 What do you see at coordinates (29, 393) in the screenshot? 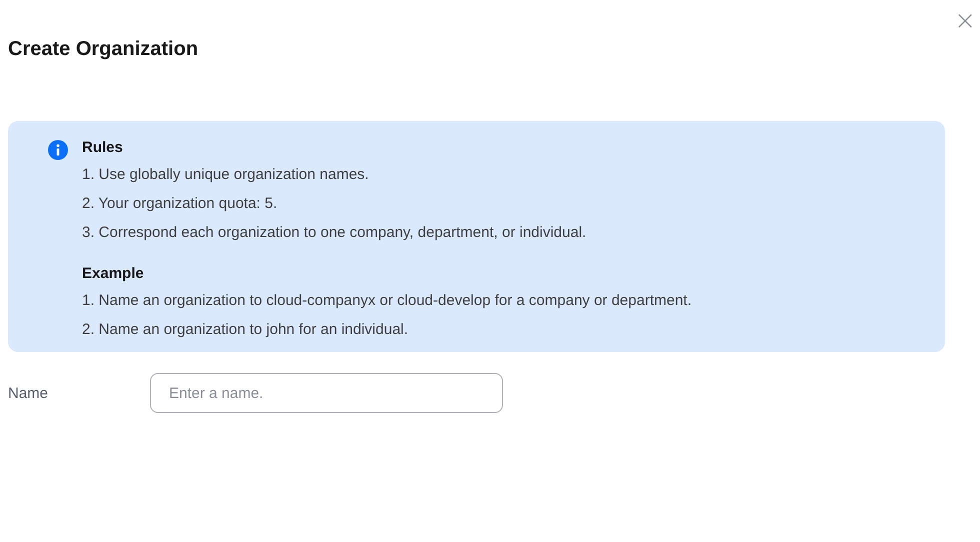
I see `field-label: Name` at bounding box center [29, 393].